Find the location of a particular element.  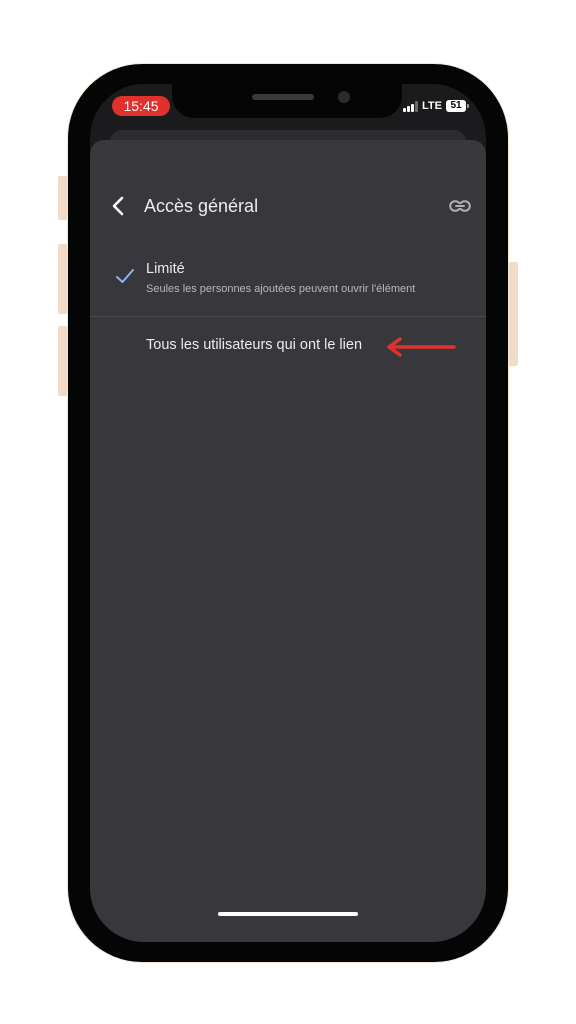

option-limited-title: Limité is located at coordinates (165, 269).